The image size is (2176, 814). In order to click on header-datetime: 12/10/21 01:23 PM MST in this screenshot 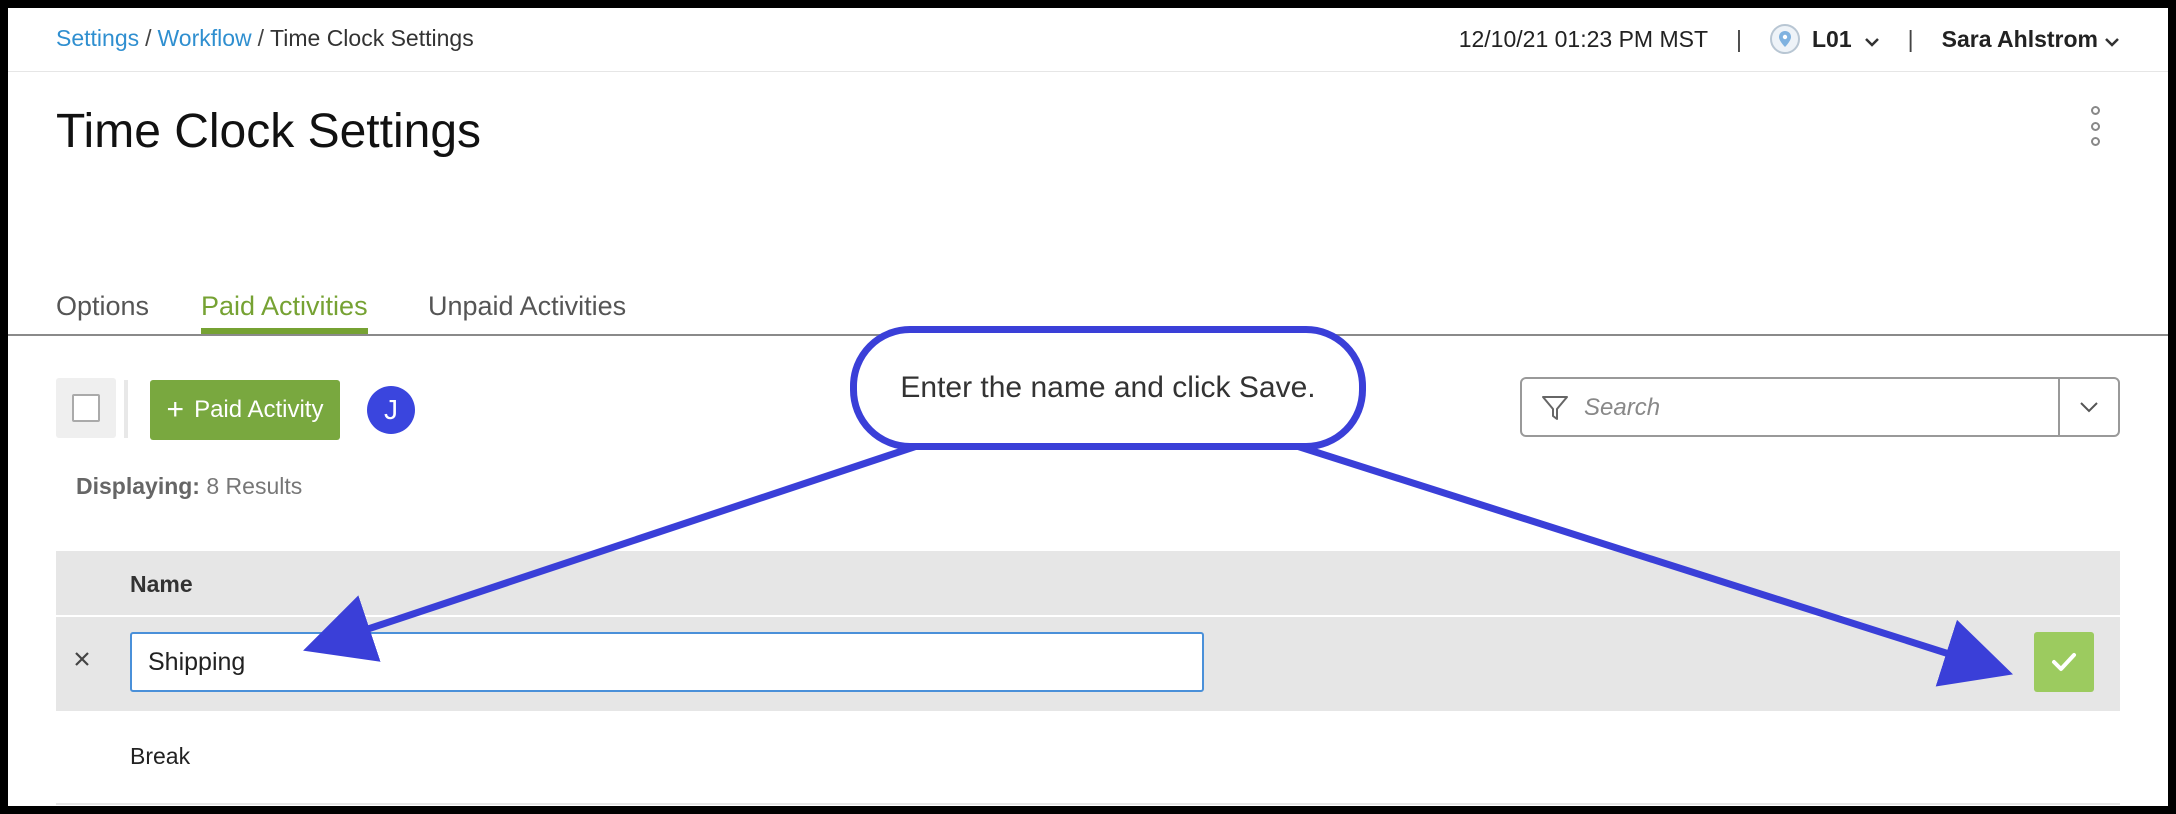, I will do `click(1583, 38)`.